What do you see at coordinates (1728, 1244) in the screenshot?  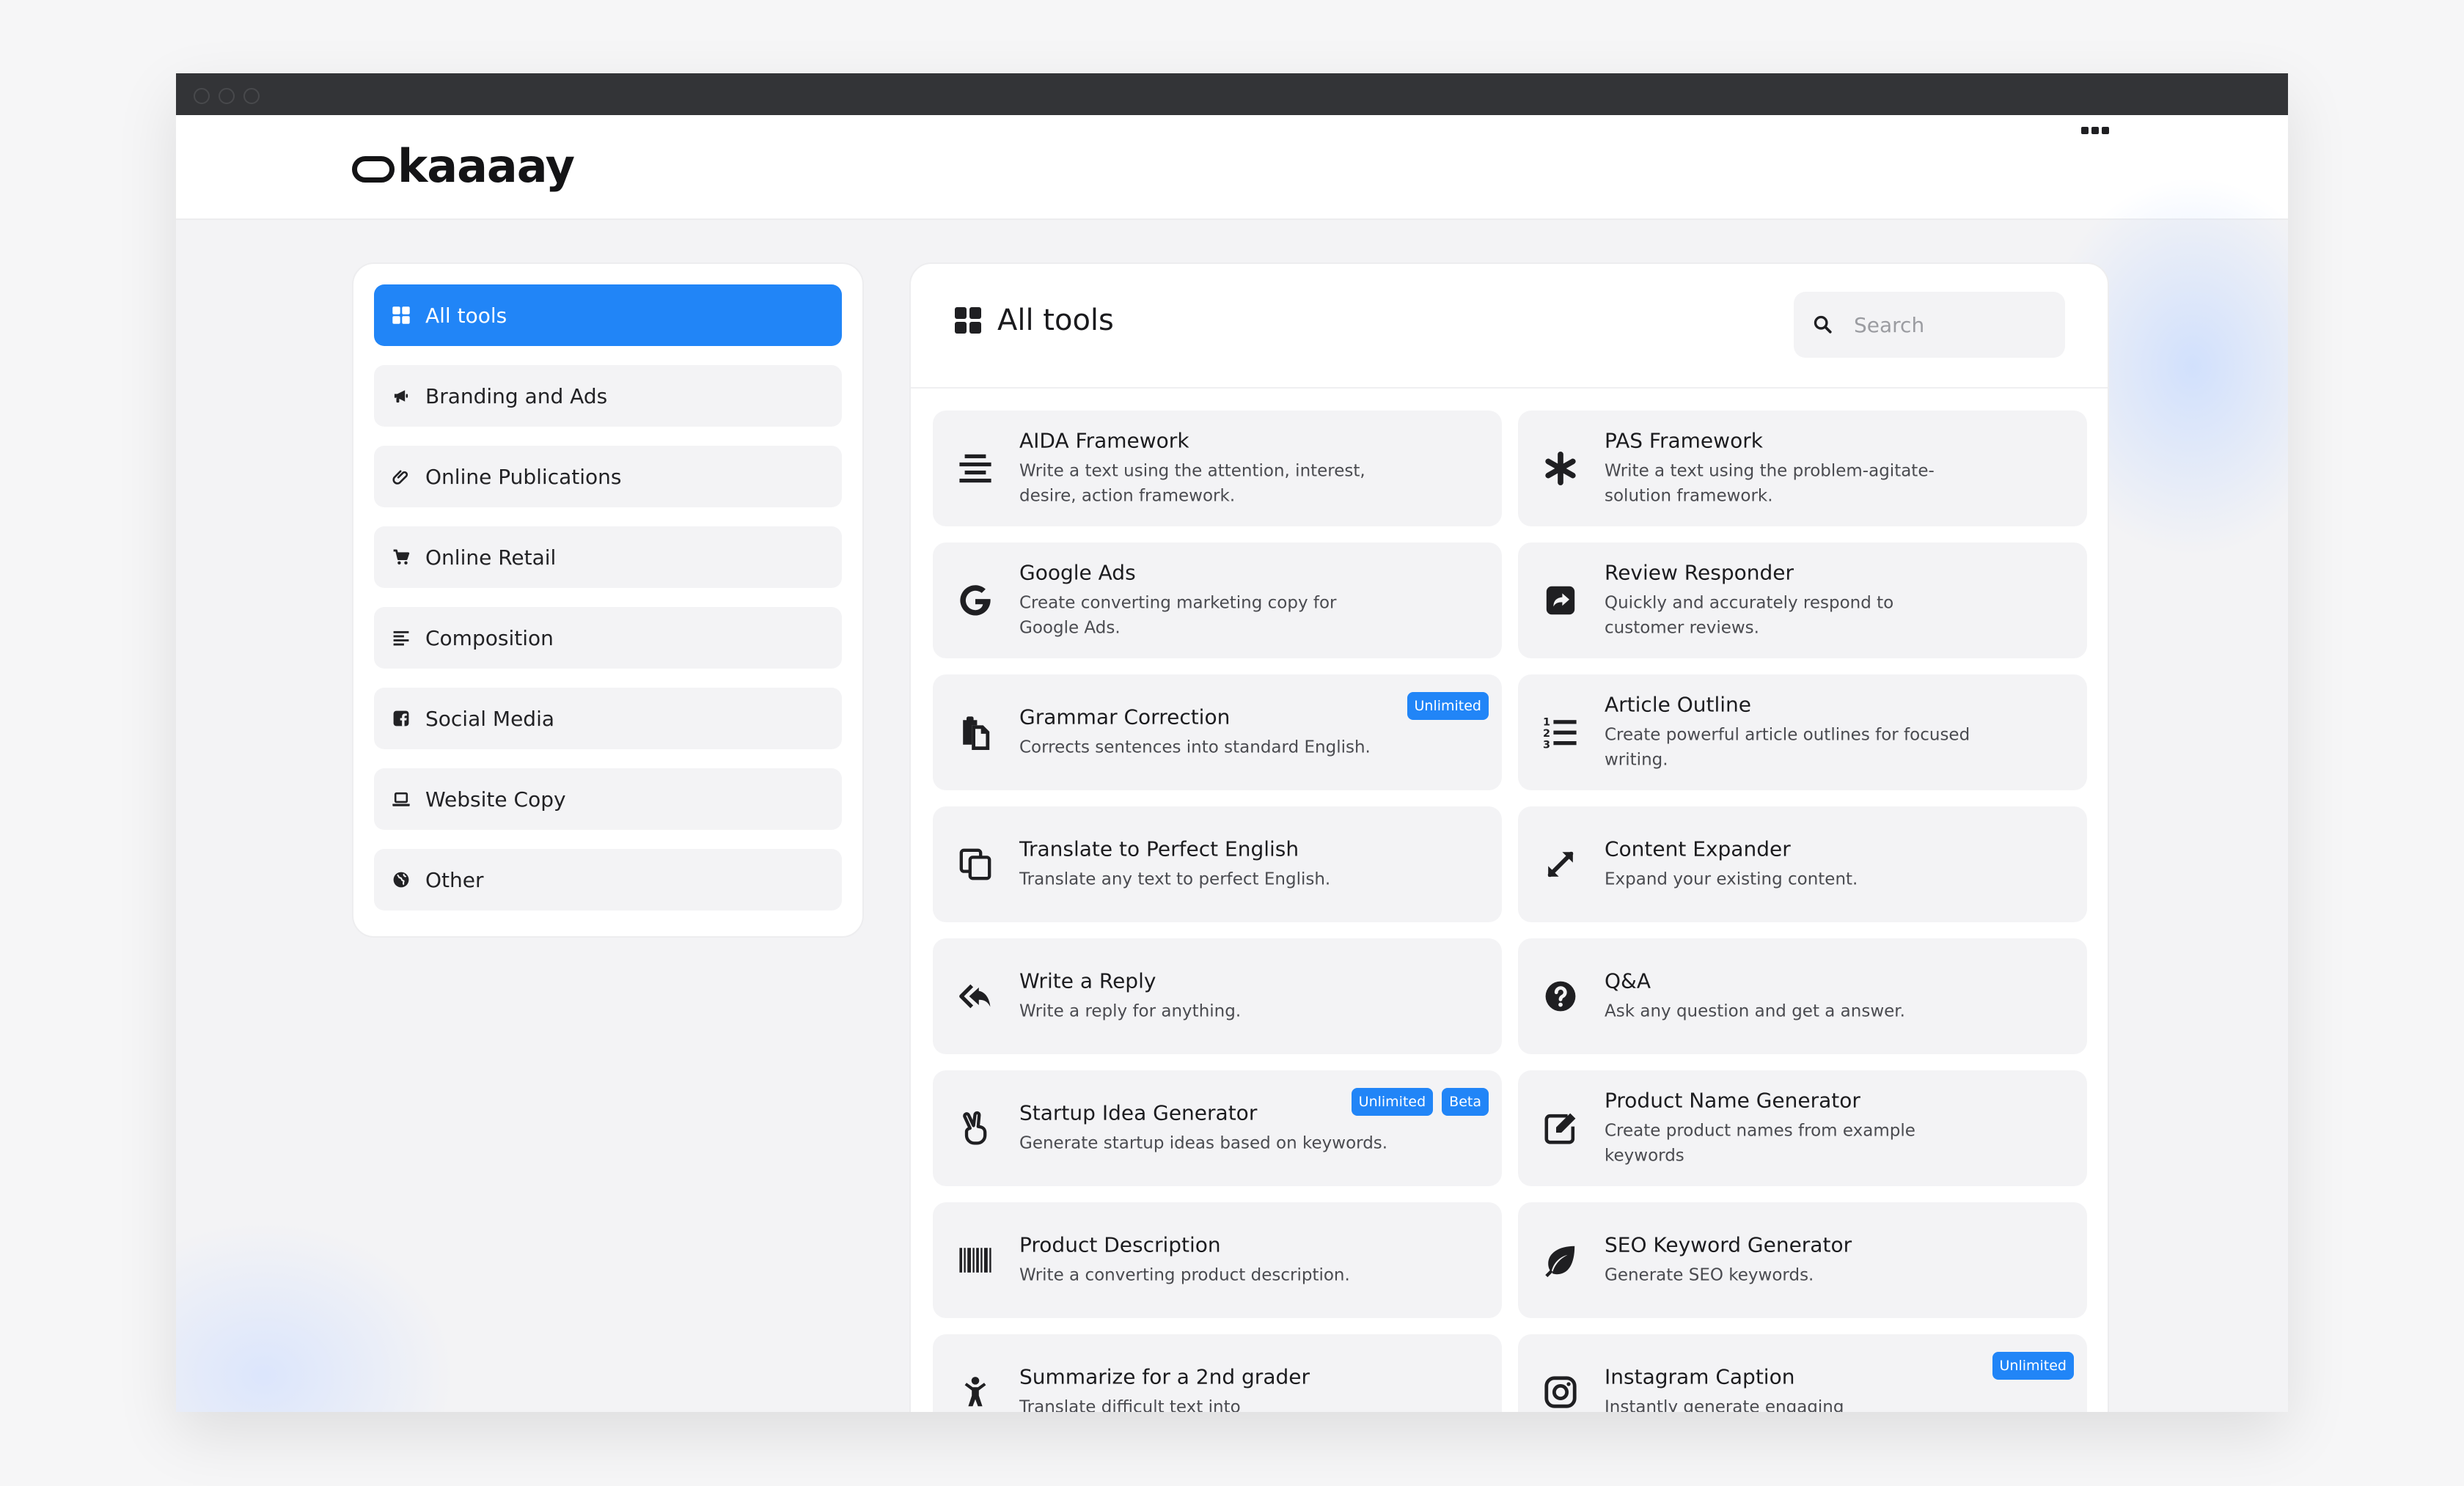 I see `tool-title: SEO Keyword Generator` at bounding box center [1728, 1244].